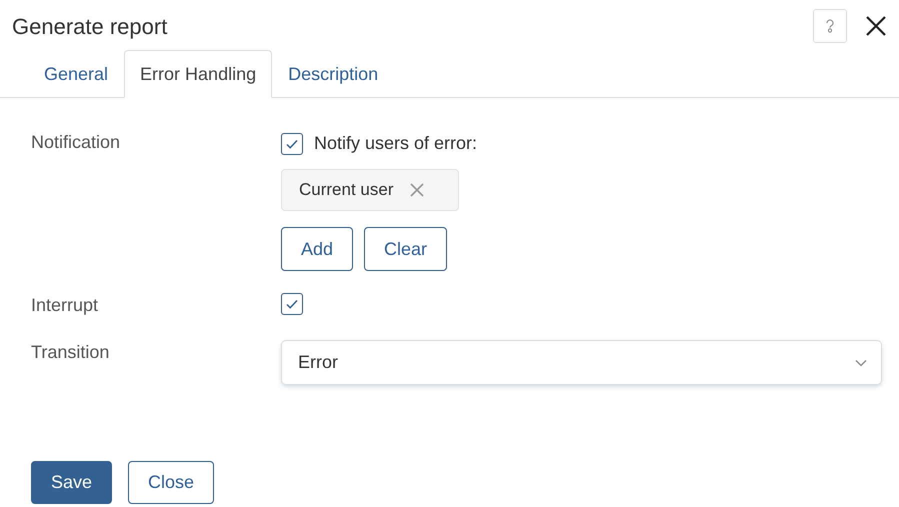 This screenshot has width=899, height=507. Describe the element at coordinates (70, 352) in the screenshot. I see `field-label: Transition` at that location.